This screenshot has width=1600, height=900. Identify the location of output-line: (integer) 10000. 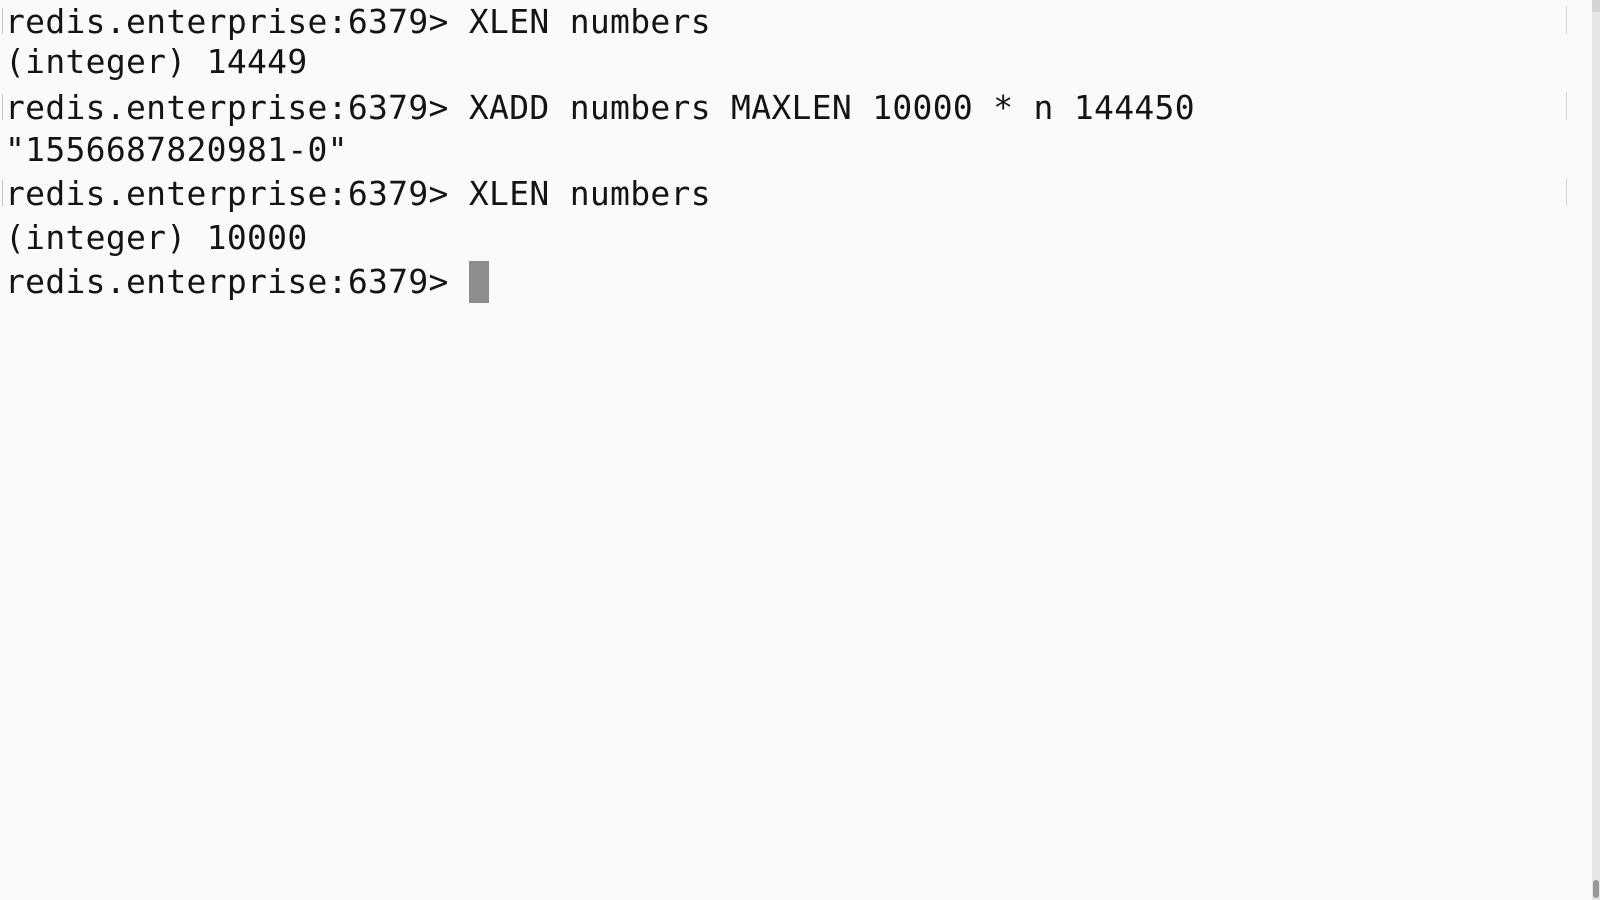
(156, 237).